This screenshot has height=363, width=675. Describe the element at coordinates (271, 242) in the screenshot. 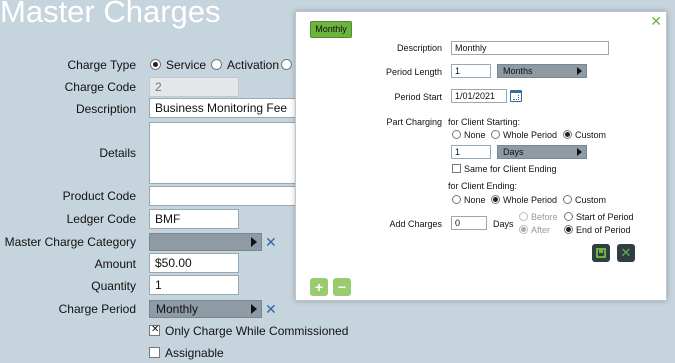

I see `clear-category-icon: ✕` at that location.